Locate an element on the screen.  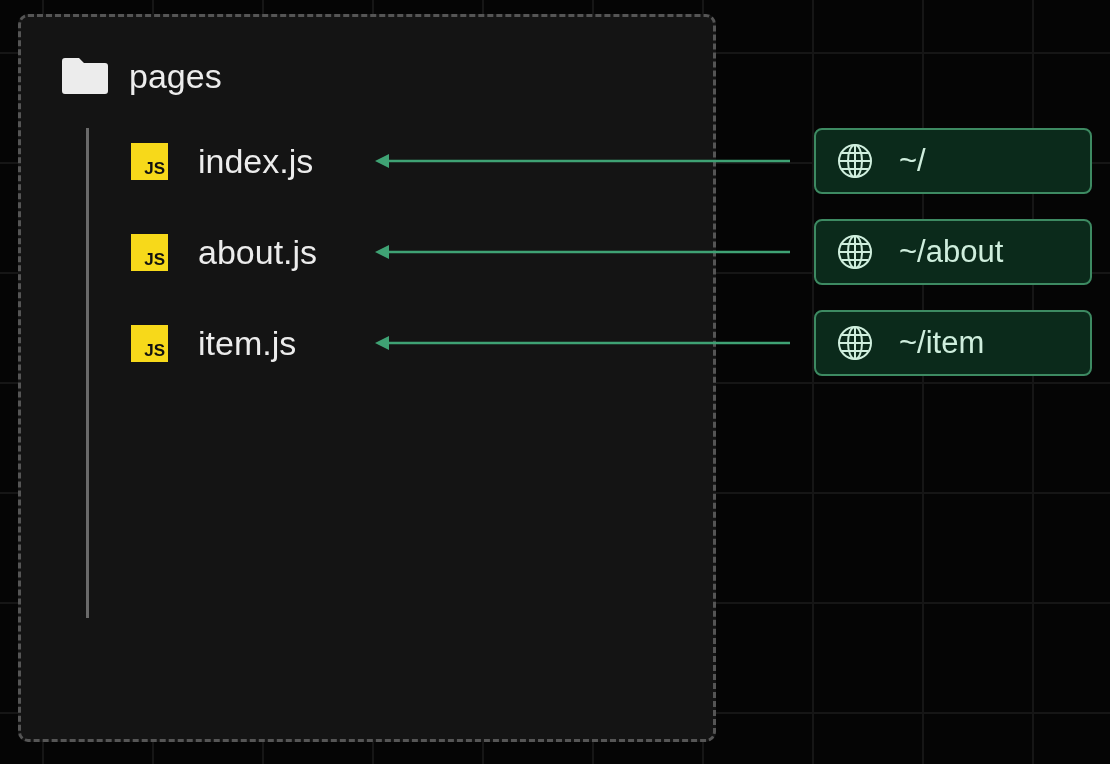
file-name: index.js is located at coordinates (256, 161).